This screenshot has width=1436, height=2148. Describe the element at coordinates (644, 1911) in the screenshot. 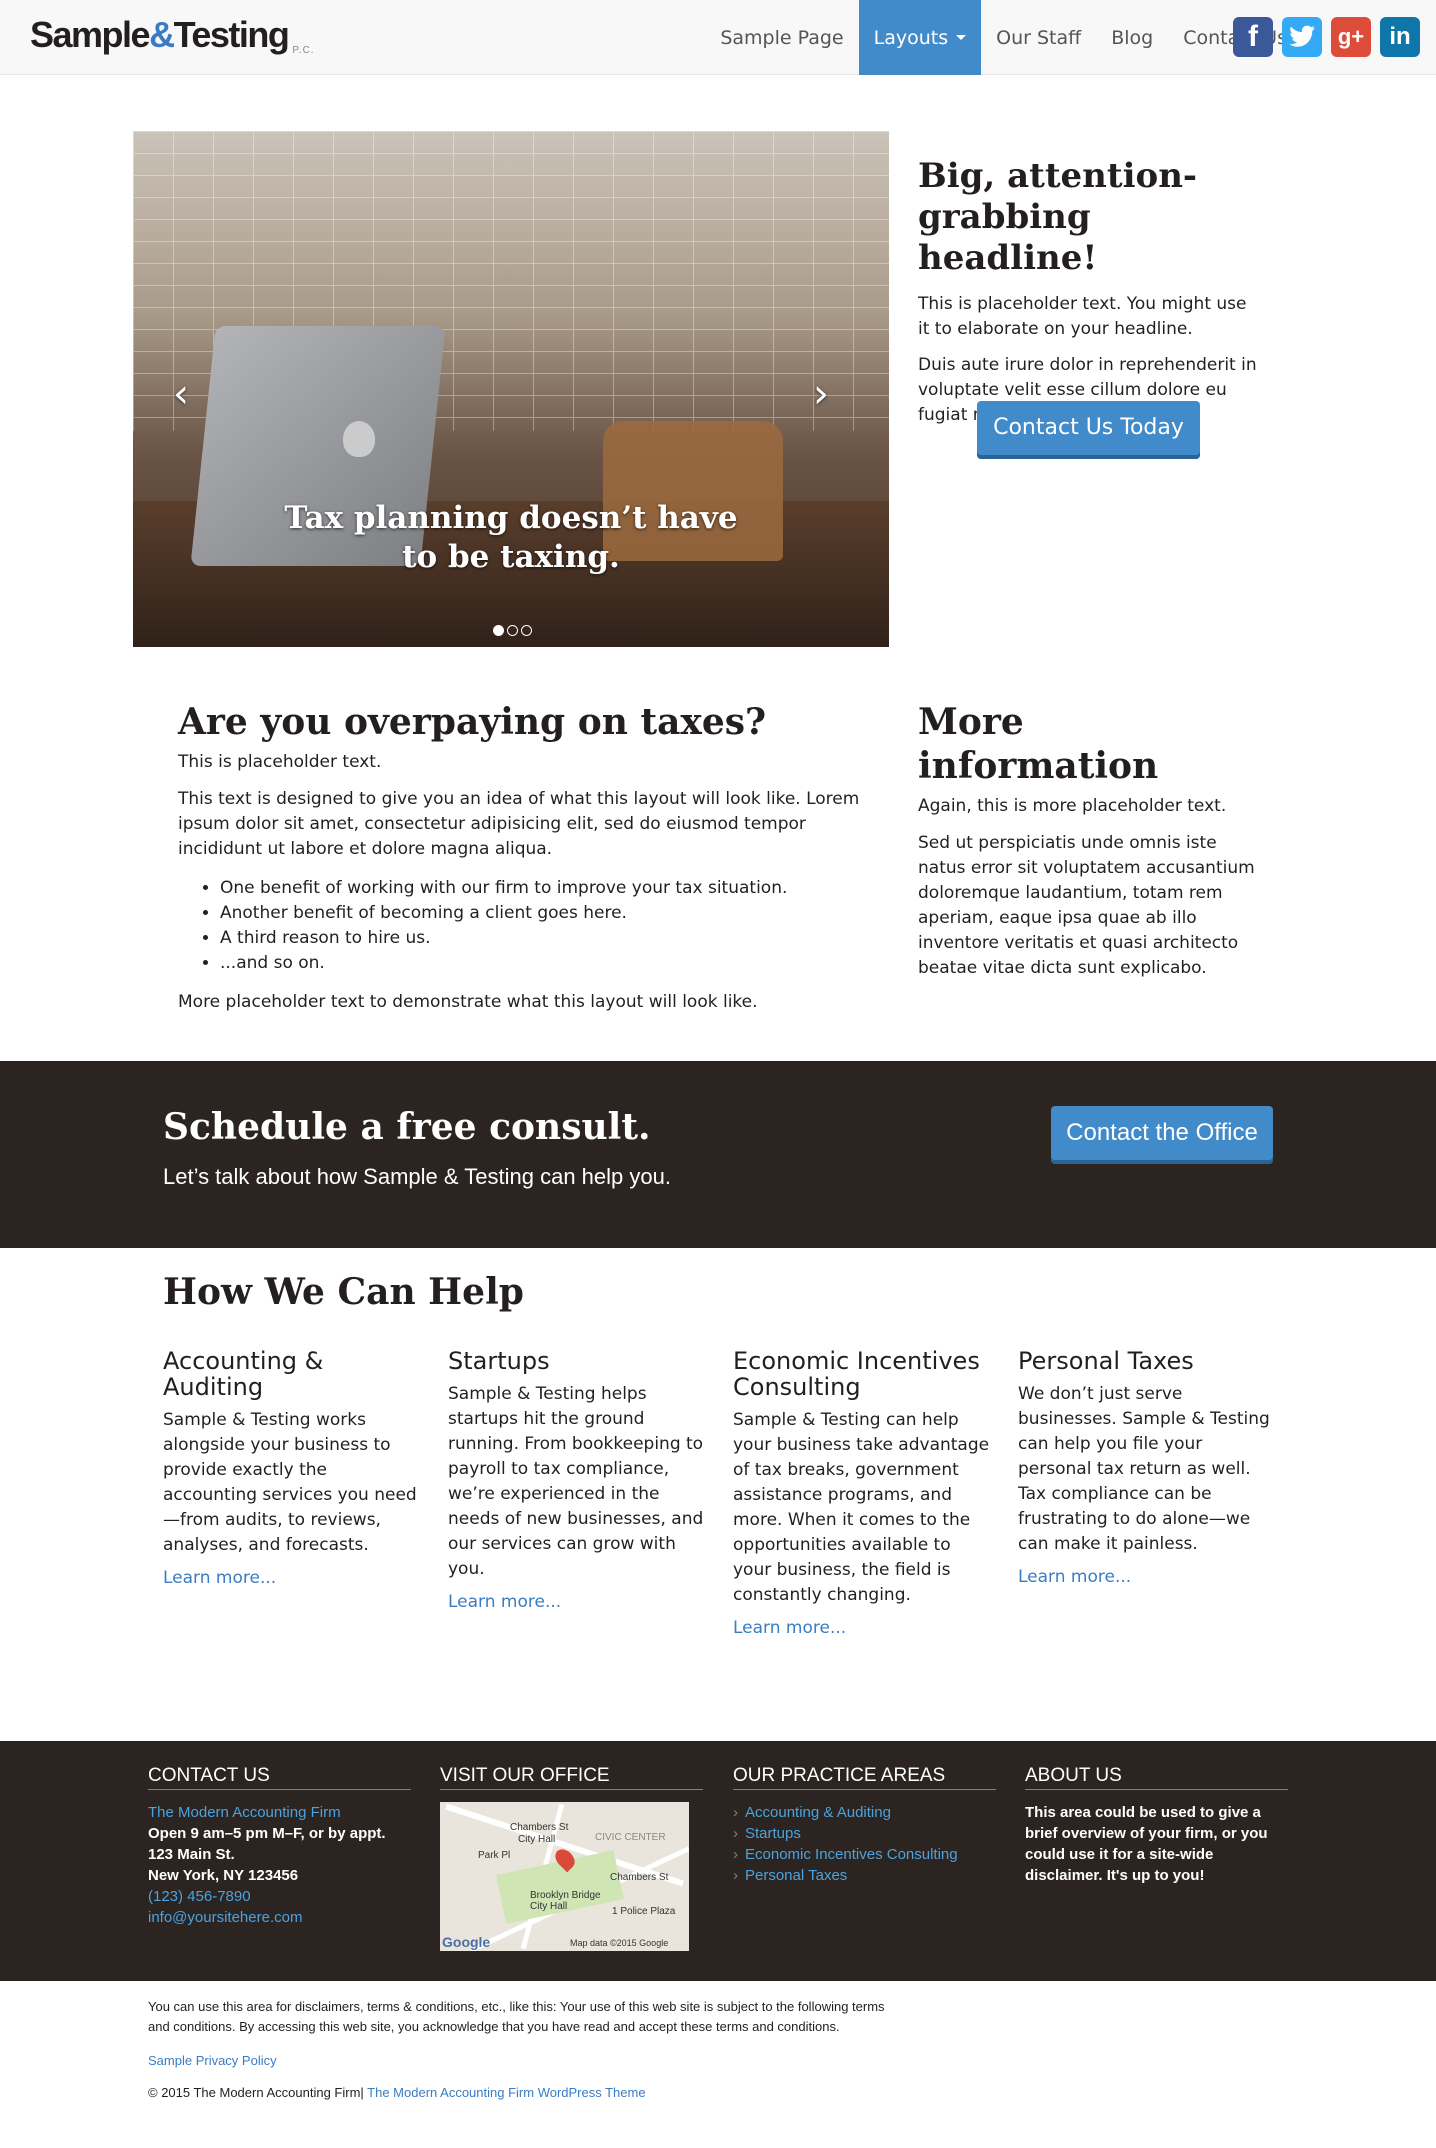

I see `map-label: 1 Police Plaza` at that location.